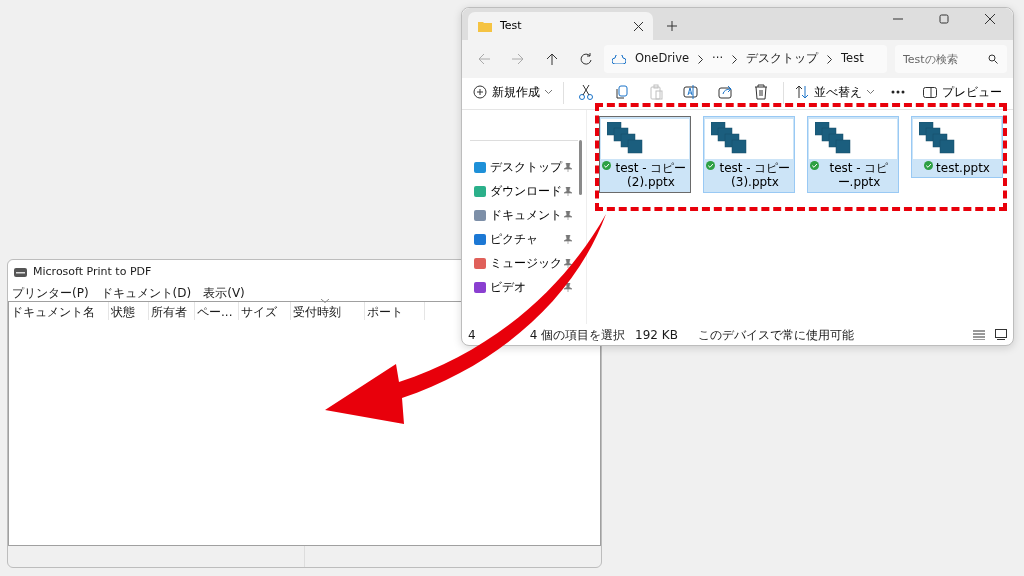 This screenshot has width=1024, height=576. What do you see at coordinates (577, 335) in the screenshot?
I see `status-text: 4 個の項目を選択` at bounding box center [577, 335].